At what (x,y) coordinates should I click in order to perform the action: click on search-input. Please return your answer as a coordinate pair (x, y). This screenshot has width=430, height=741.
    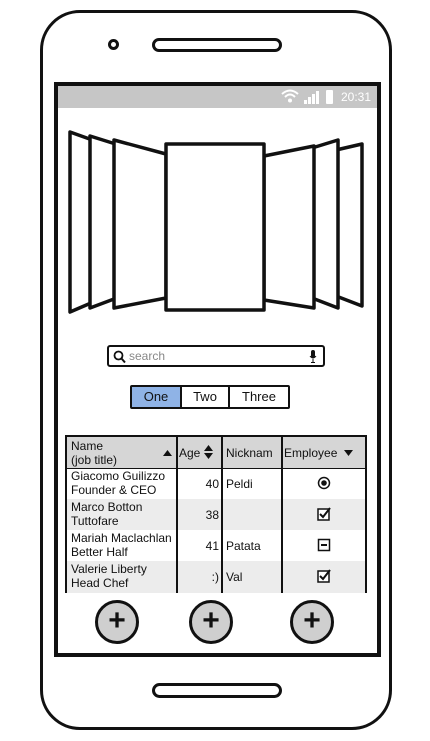
    Looking at the image, I should click on (214, 356).